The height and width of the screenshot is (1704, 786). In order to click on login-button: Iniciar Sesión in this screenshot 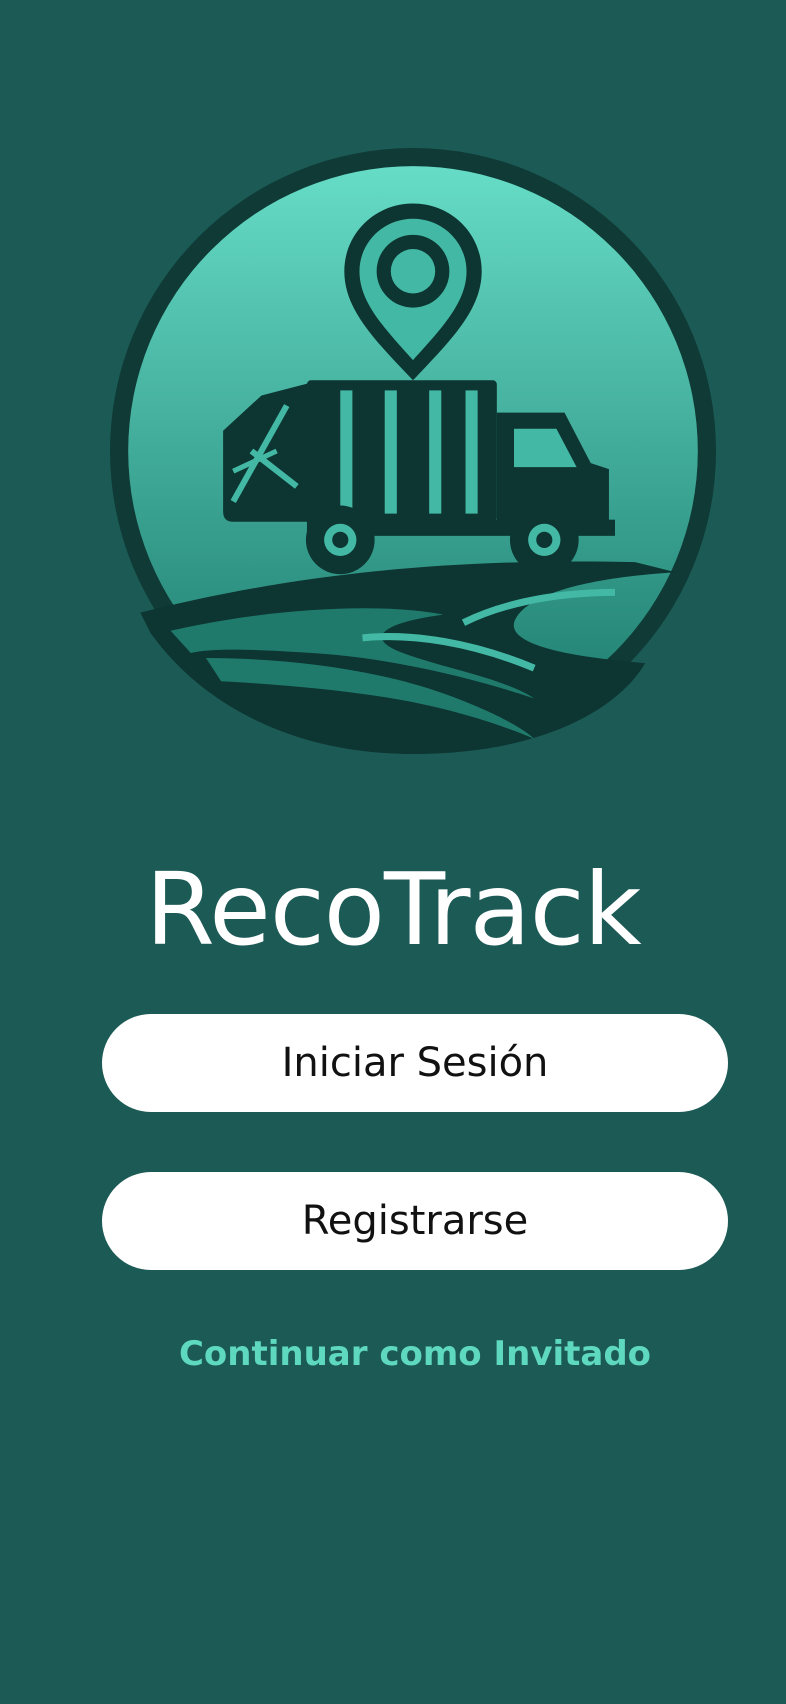, I will do `click(415, 1063)`.